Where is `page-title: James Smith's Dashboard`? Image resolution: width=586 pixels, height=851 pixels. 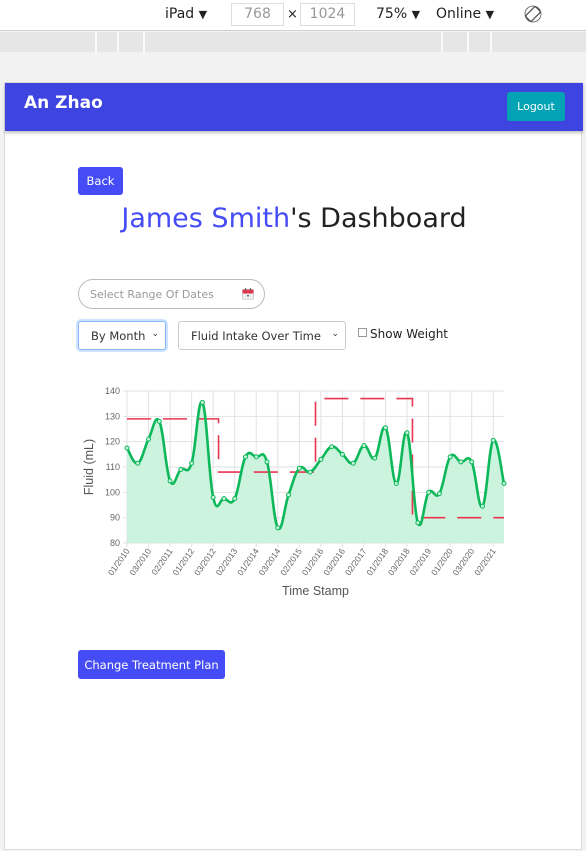 page-title: James Smith's Dashboard is located at coordinates (294, 218).